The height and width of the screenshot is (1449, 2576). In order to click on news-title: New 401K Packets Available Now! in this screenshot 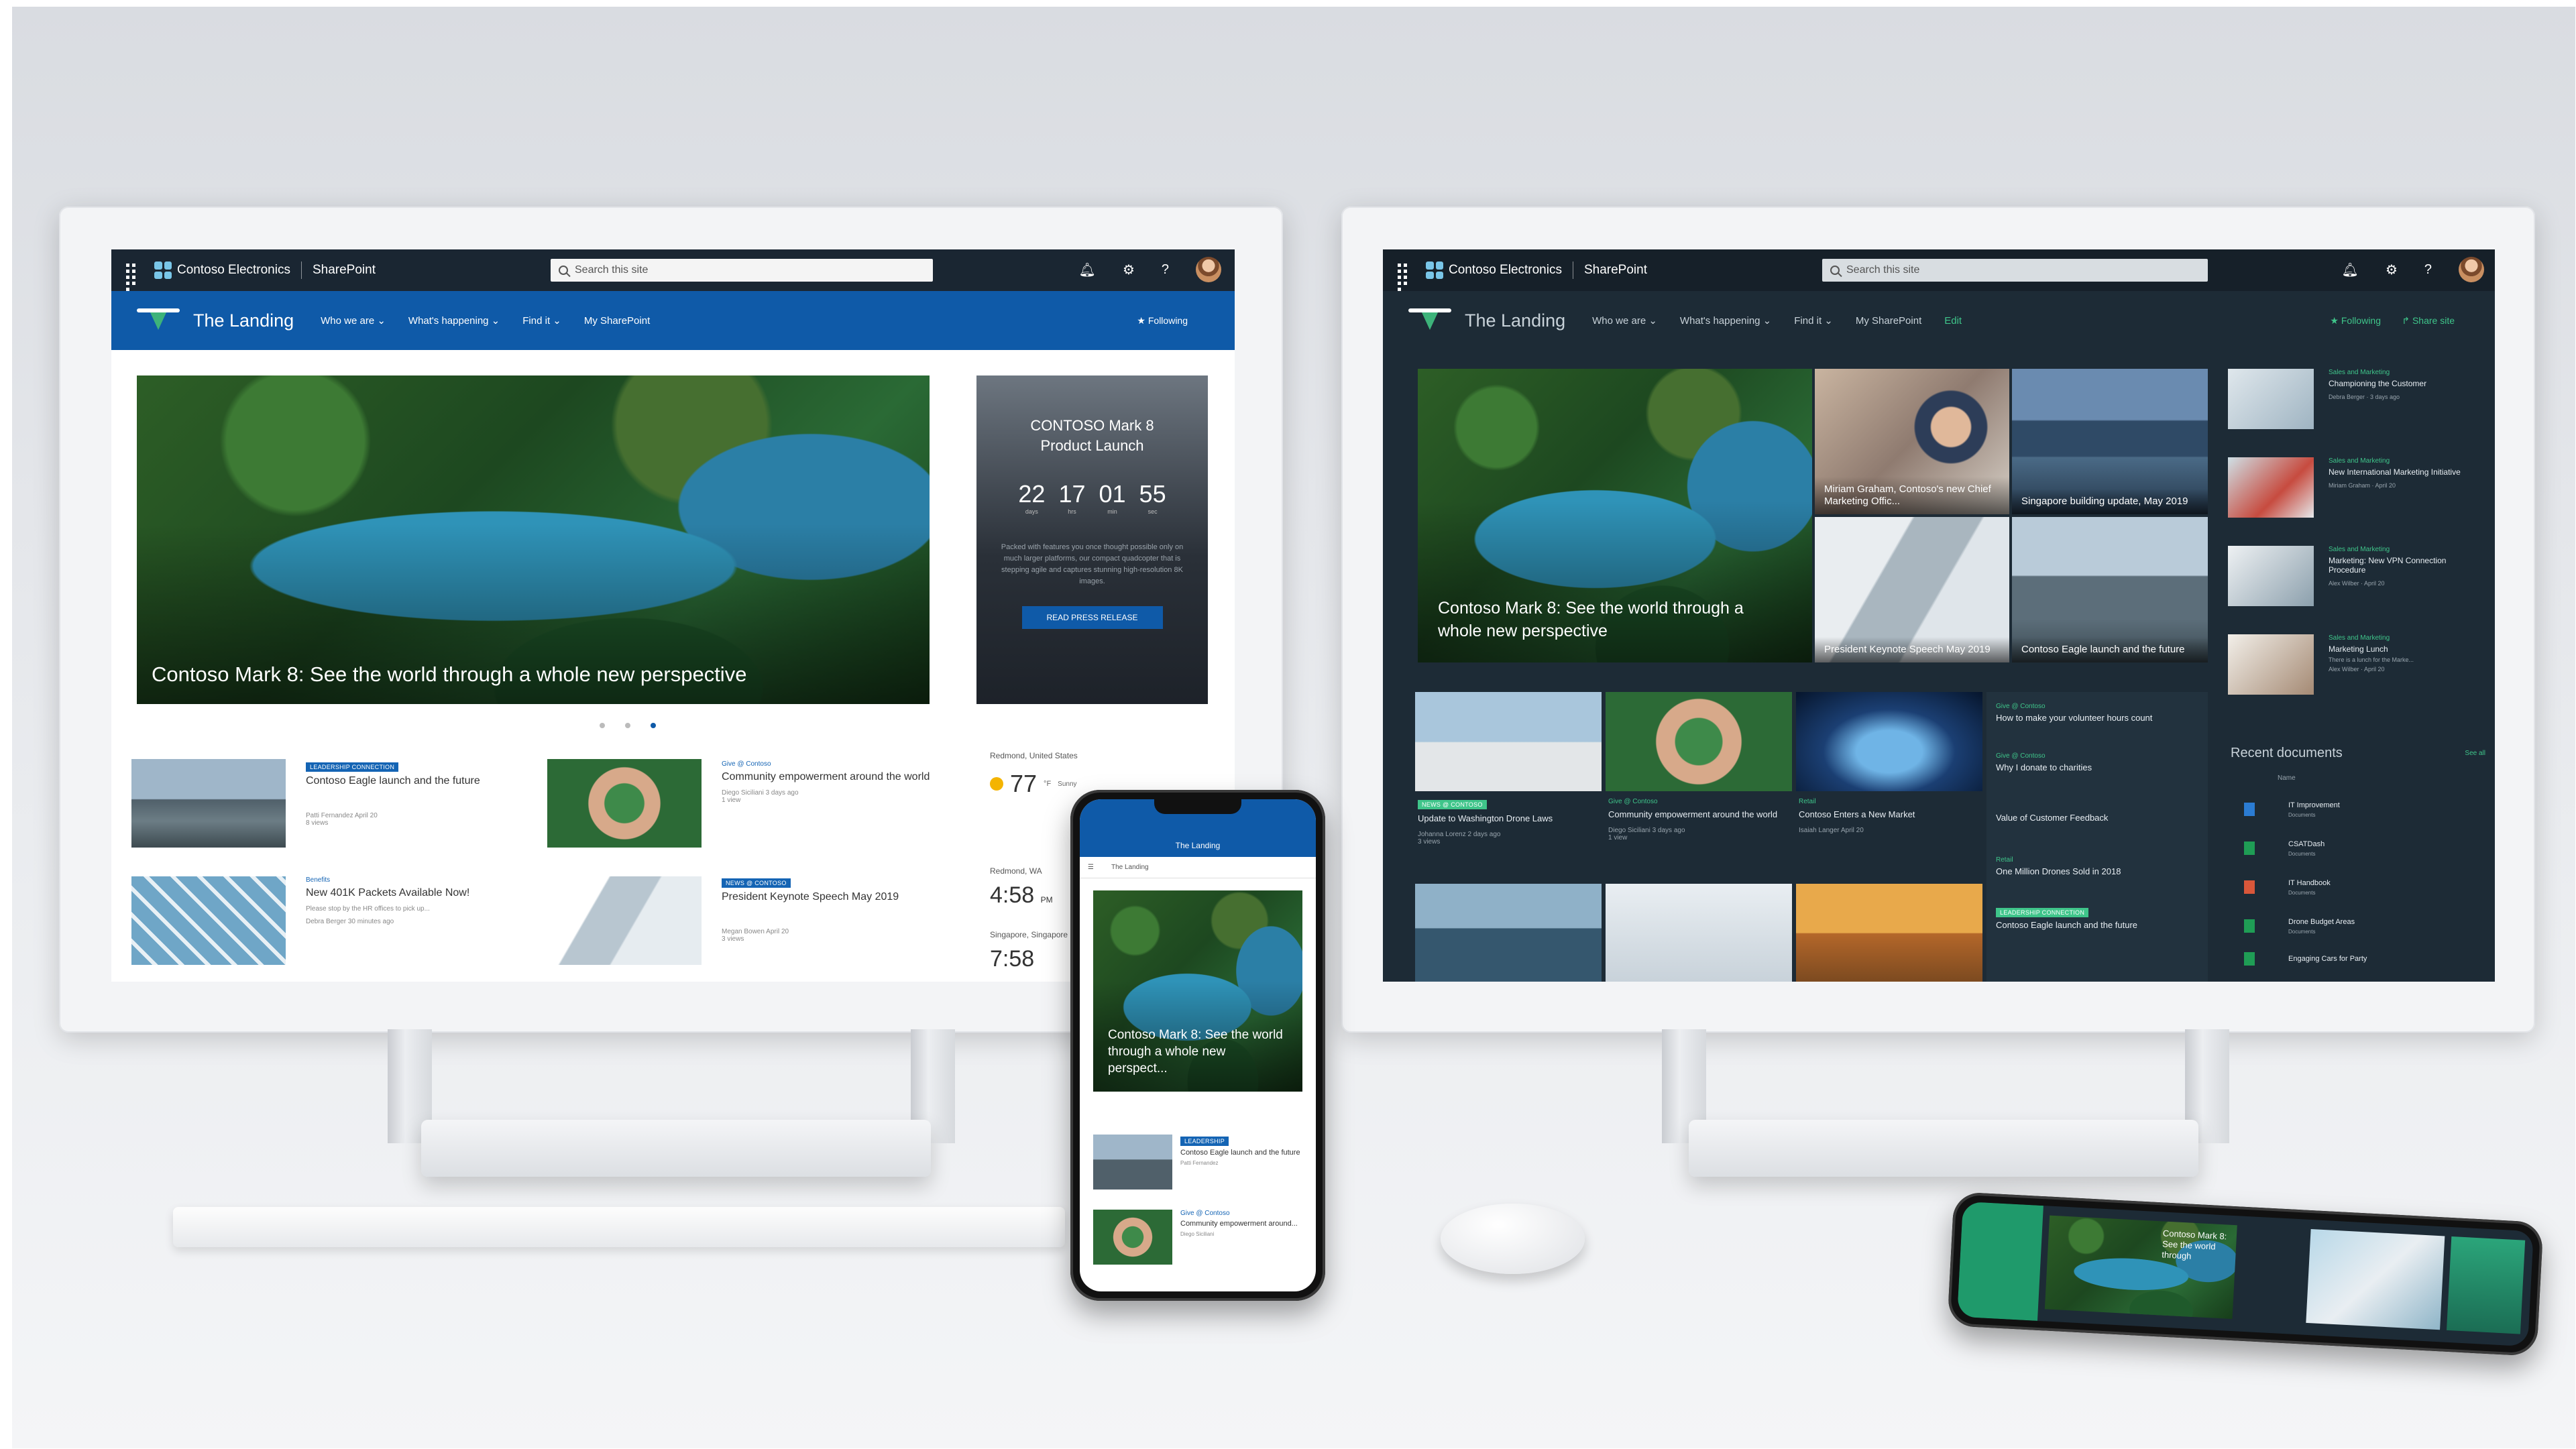, I will do `click(416, 893)`.